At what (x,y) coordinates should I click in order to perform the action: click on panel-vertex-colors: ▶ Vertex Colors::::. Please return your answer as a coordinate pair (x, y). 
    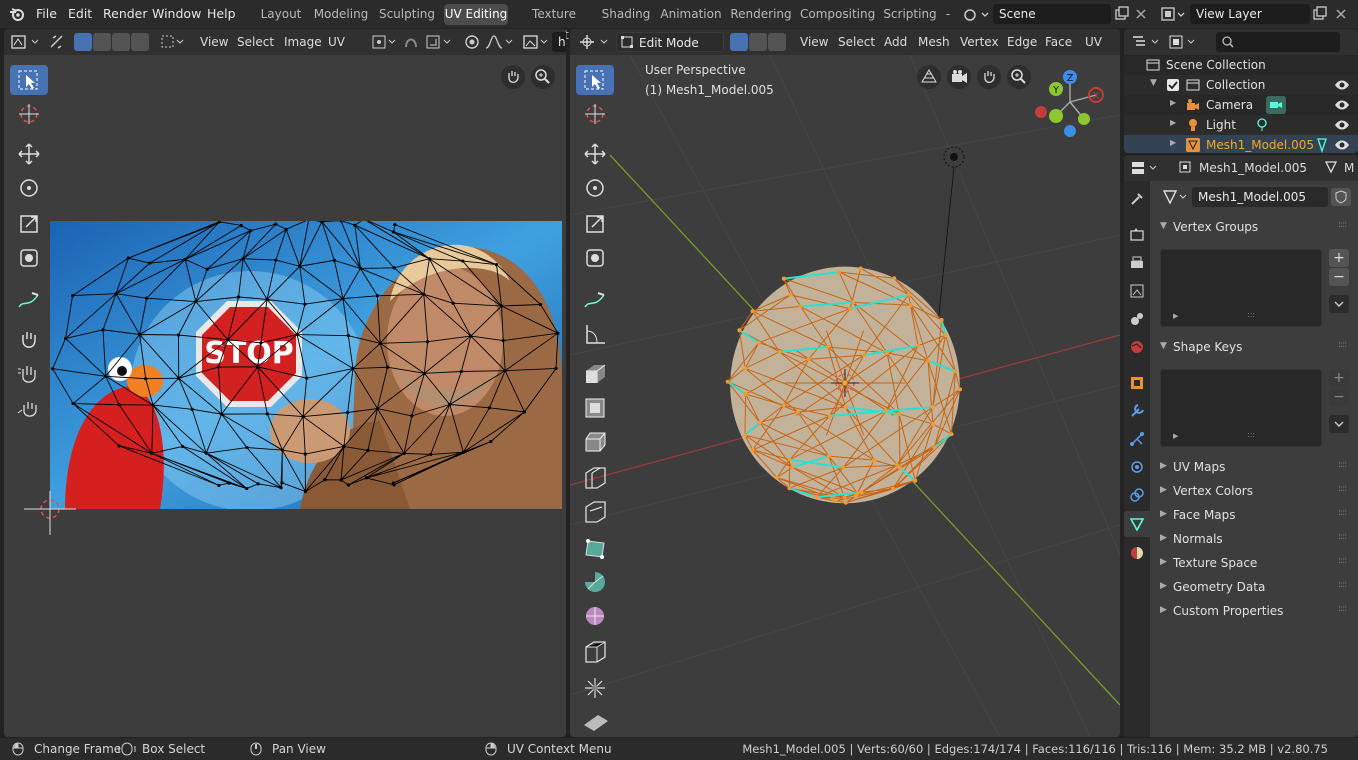
    Looking at the image, I should click on (1252, 492).